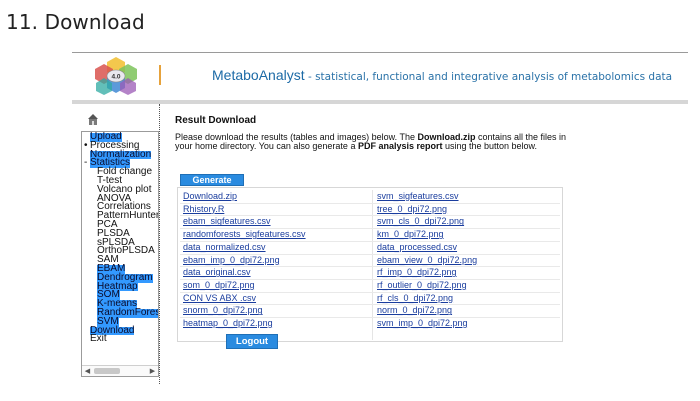 This screenshot has height=401, width=700. I want to click on file-link: norm_0_dpi72.png, so click(414, 310).